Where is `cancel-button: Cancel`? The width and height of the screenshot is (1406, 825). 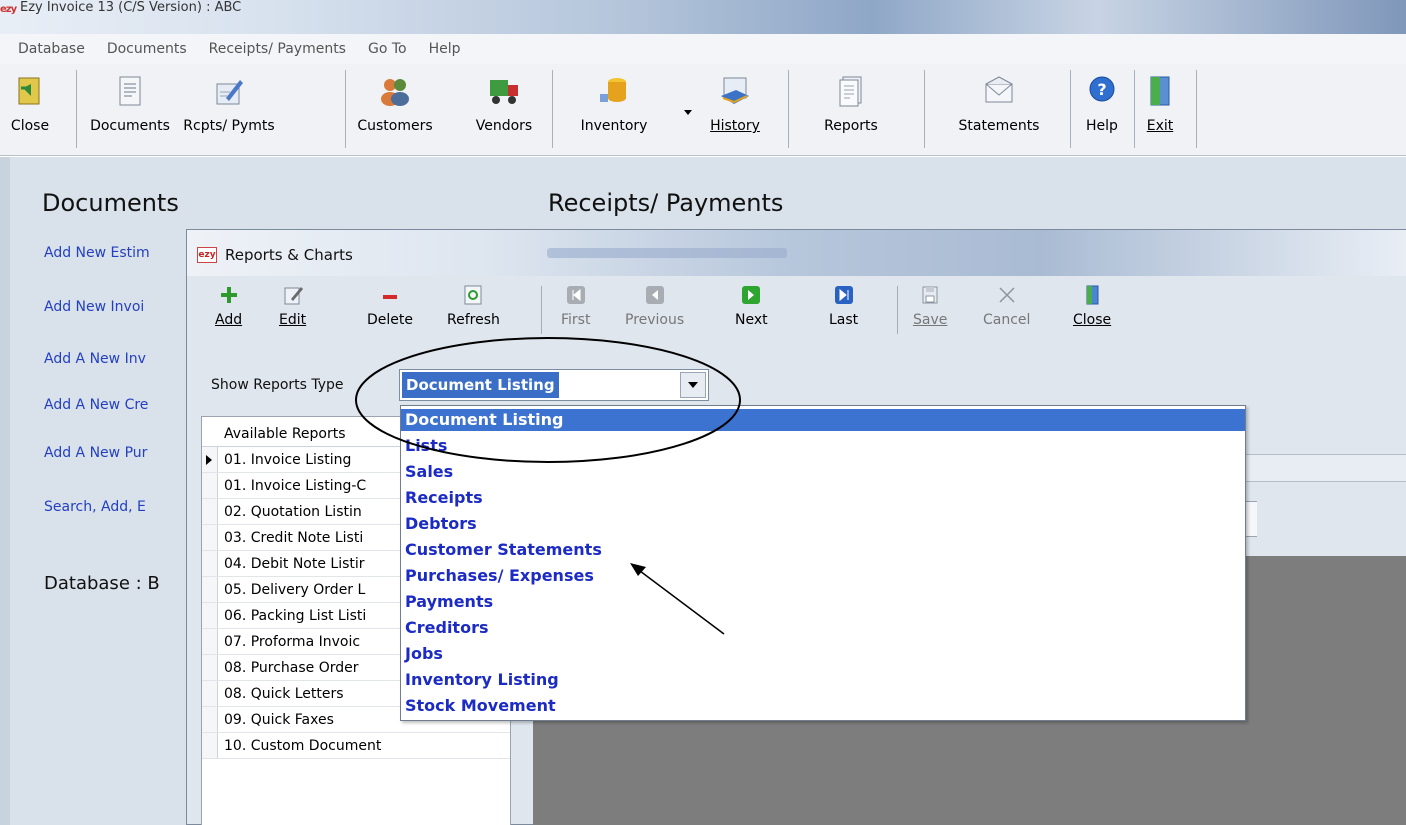 cancel-button: Cancel is located at coordinates (1006, 306).